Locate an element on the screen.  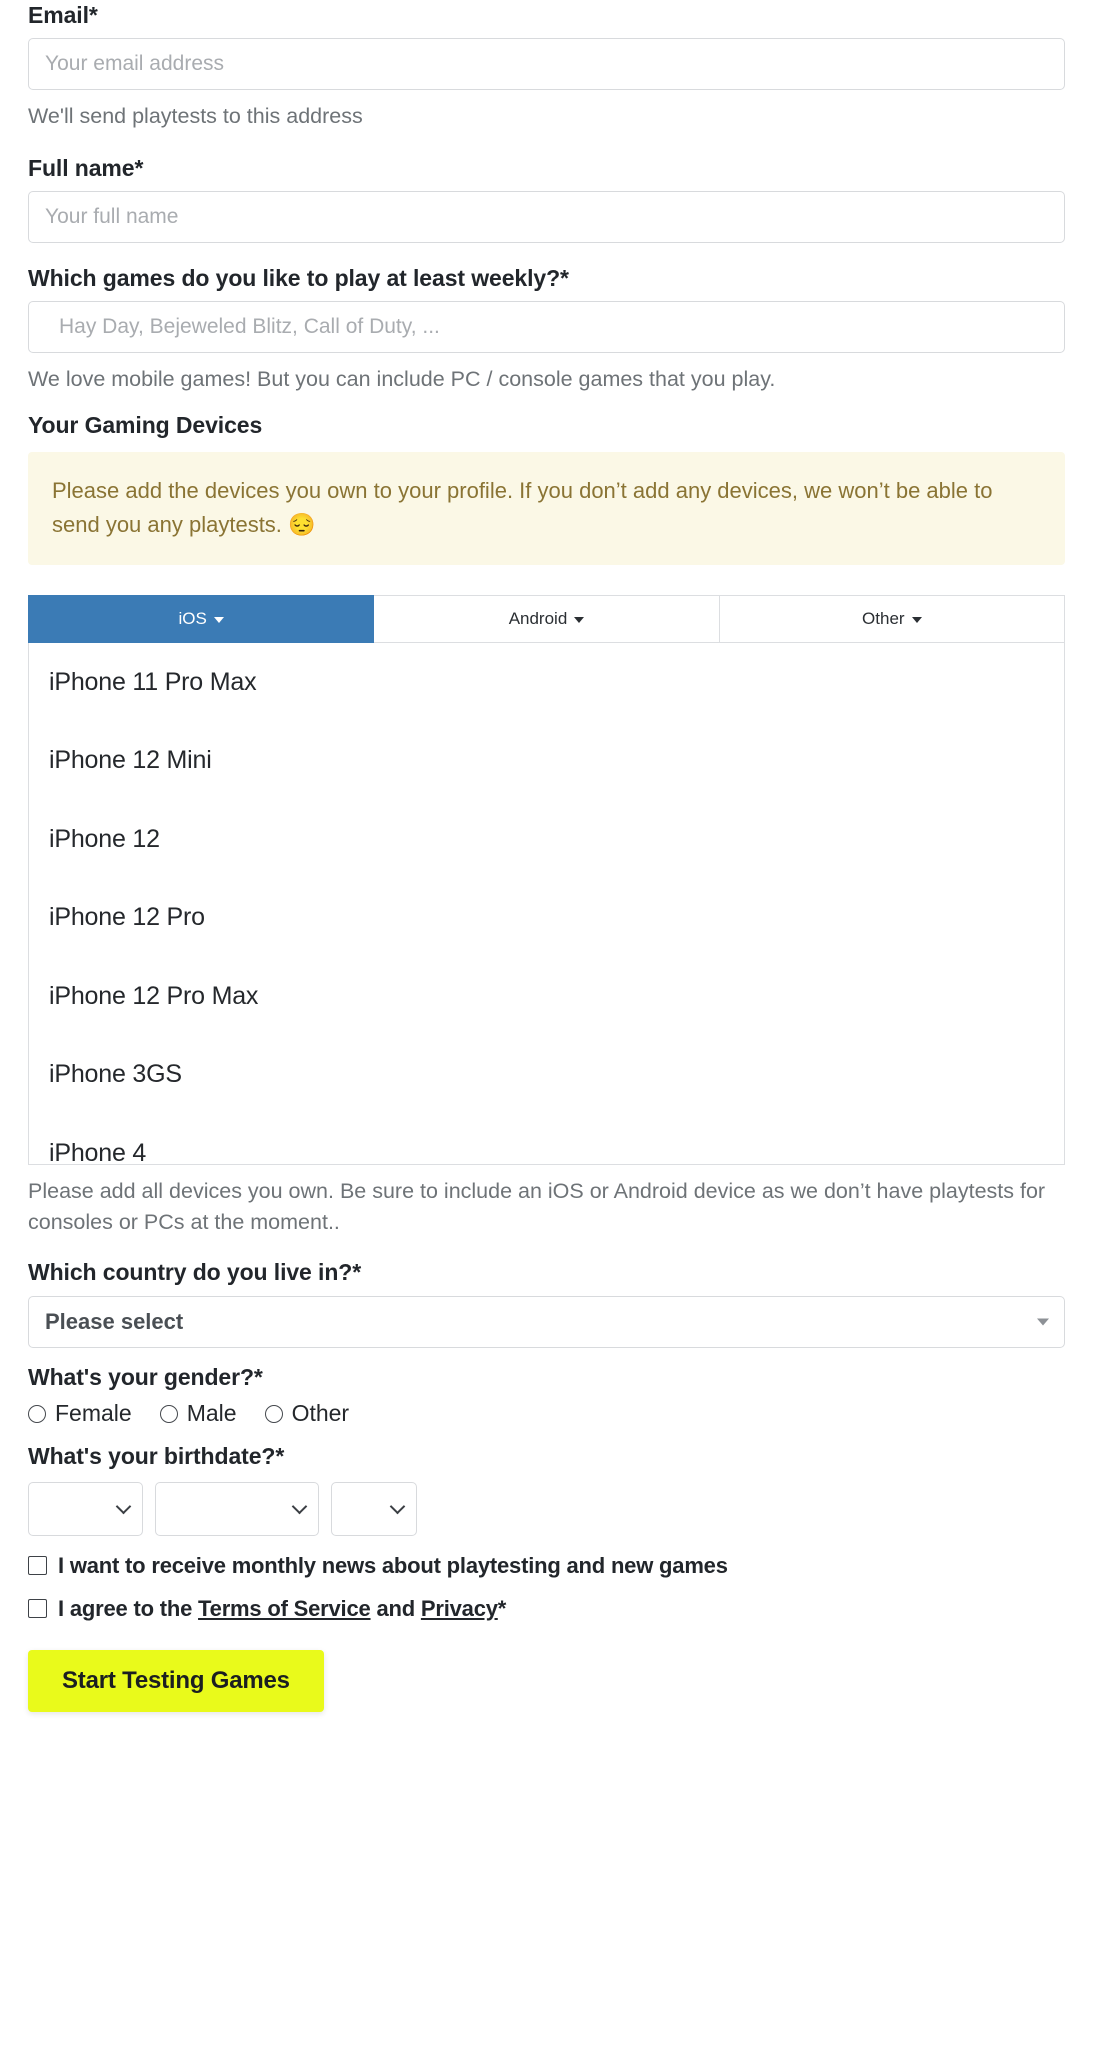
privacy-link: Privacy is located at coordinates (459, 1608).